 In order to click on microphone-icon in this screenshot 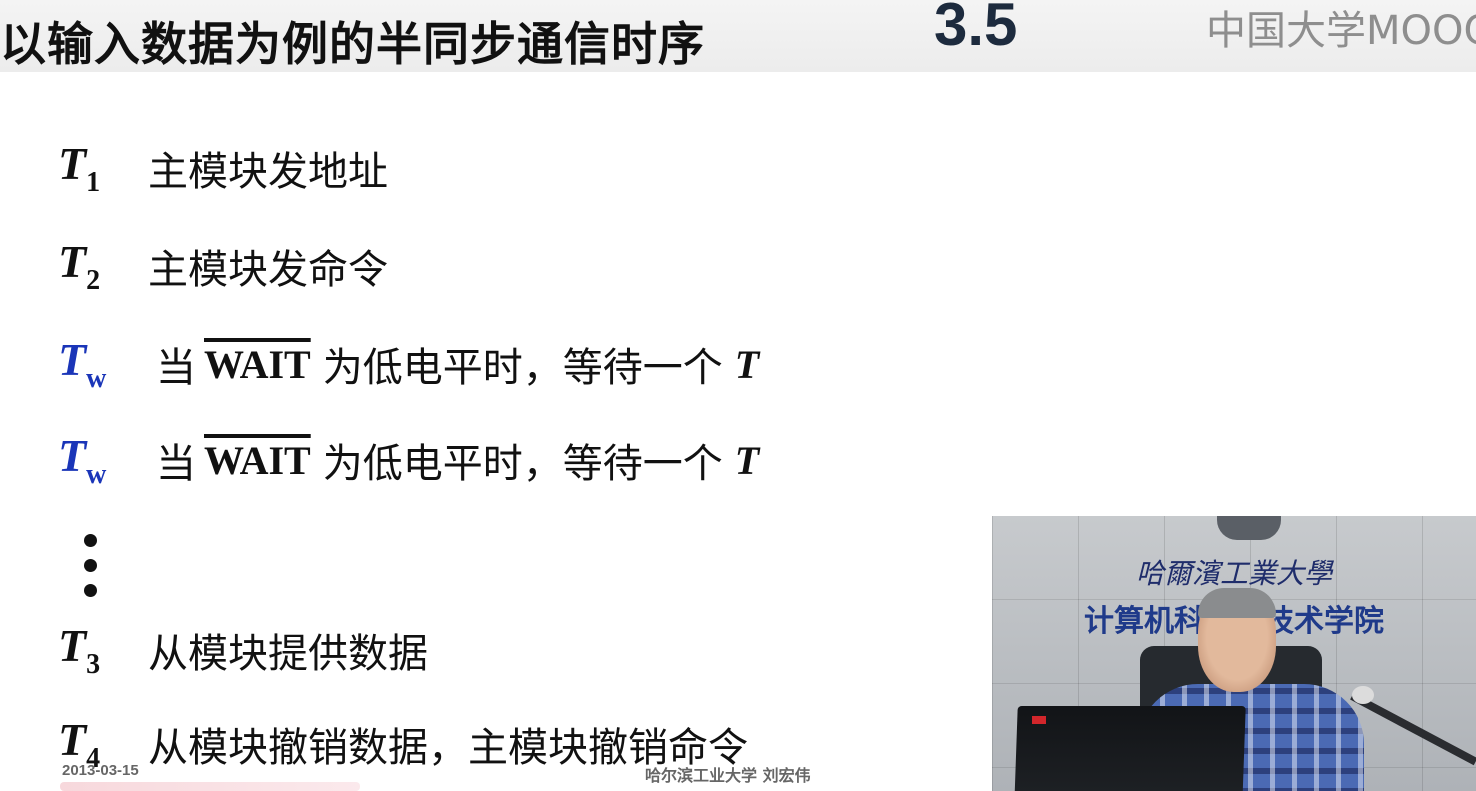, I will do `click(1363, 695)`.